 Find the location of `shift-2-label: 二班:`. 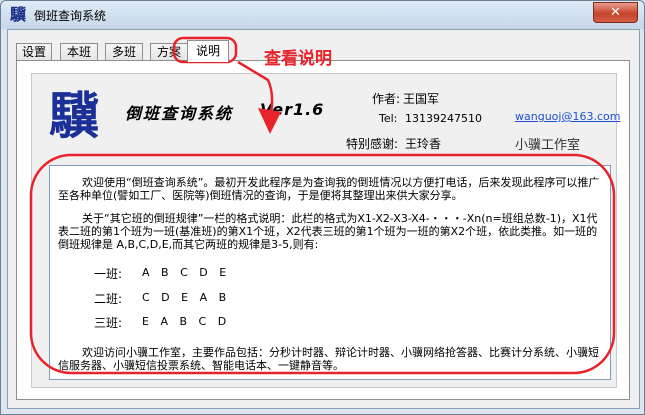

shift-2-label: 二班: is located at coordinates (108, 299).